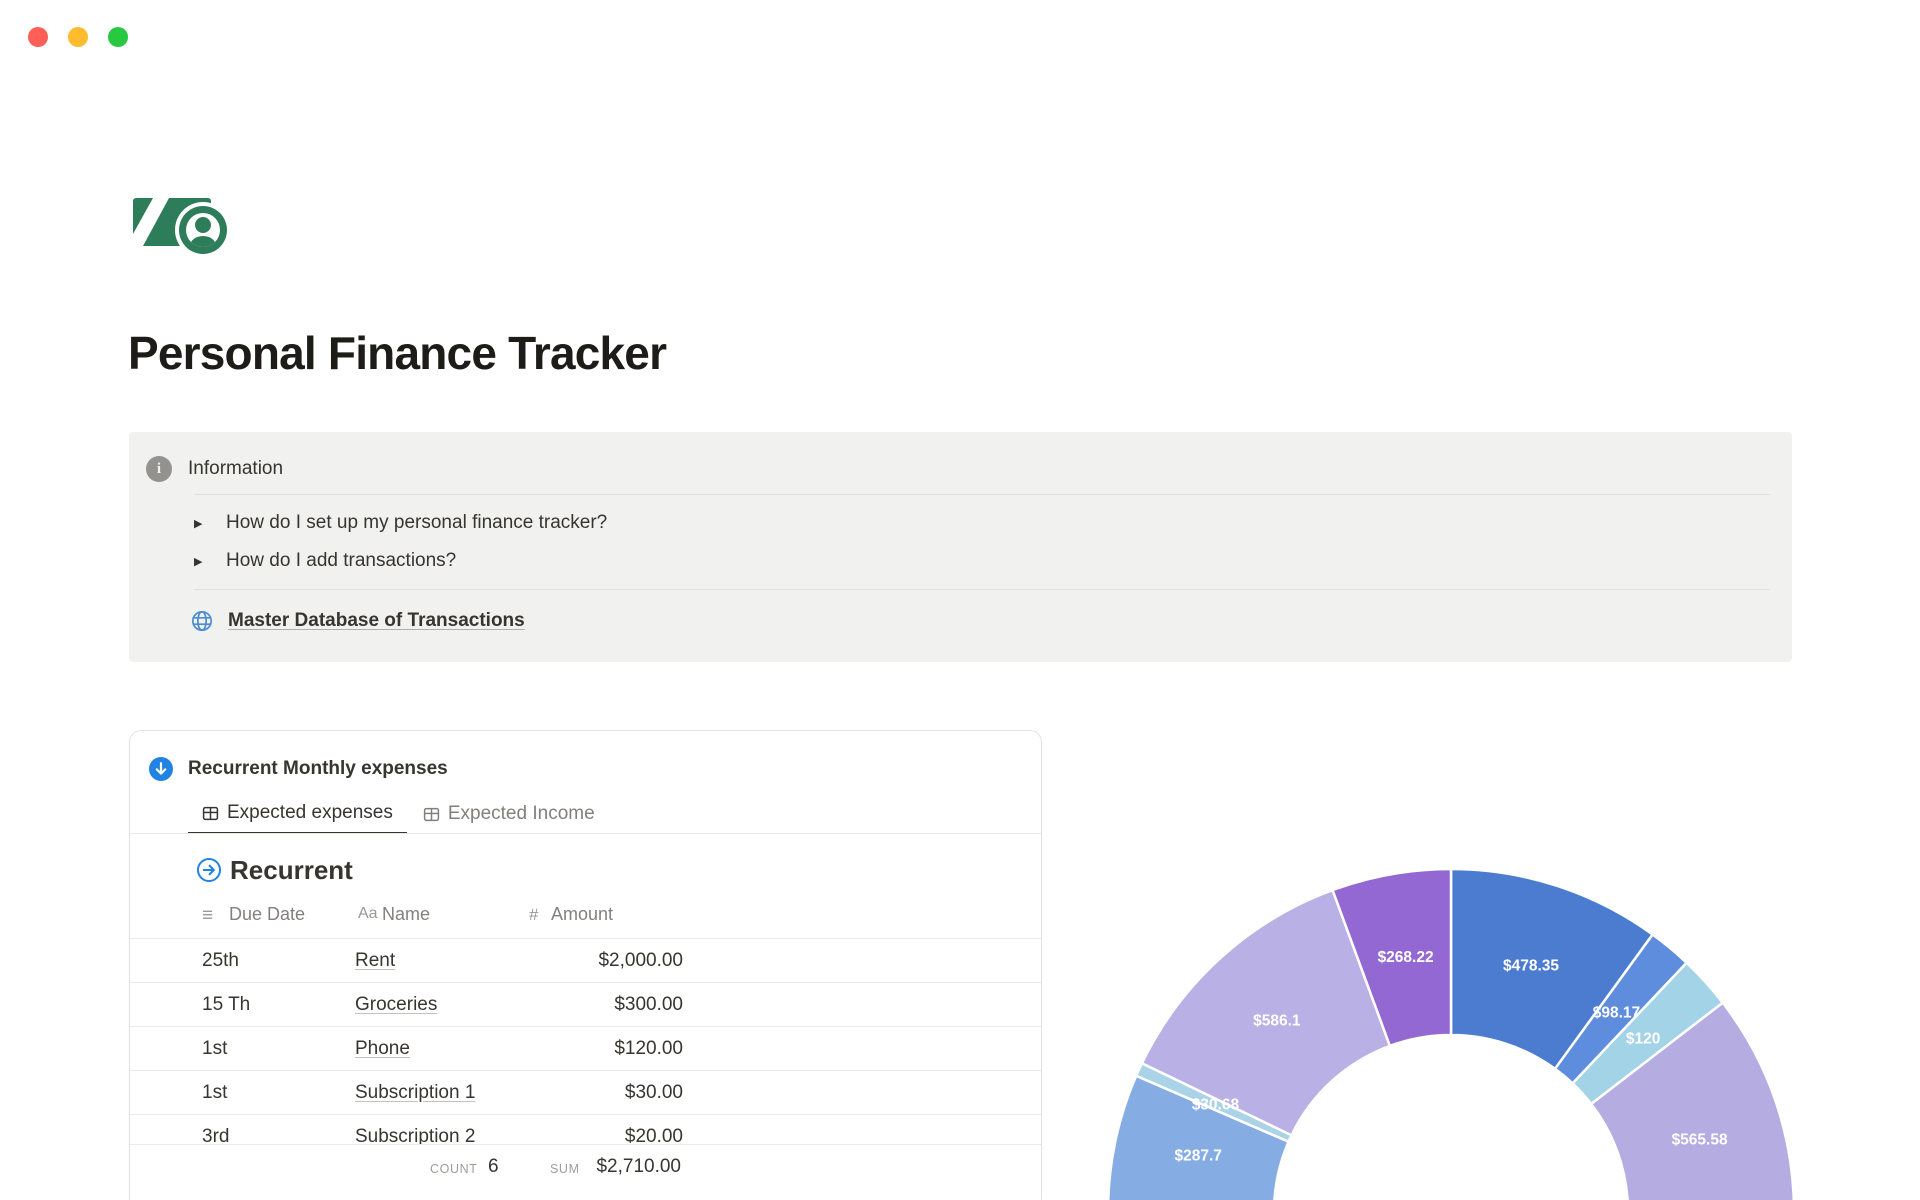  Describe the element at coordinates (118, 37) in the screenshot. I see `window-zoom-button` at that location.